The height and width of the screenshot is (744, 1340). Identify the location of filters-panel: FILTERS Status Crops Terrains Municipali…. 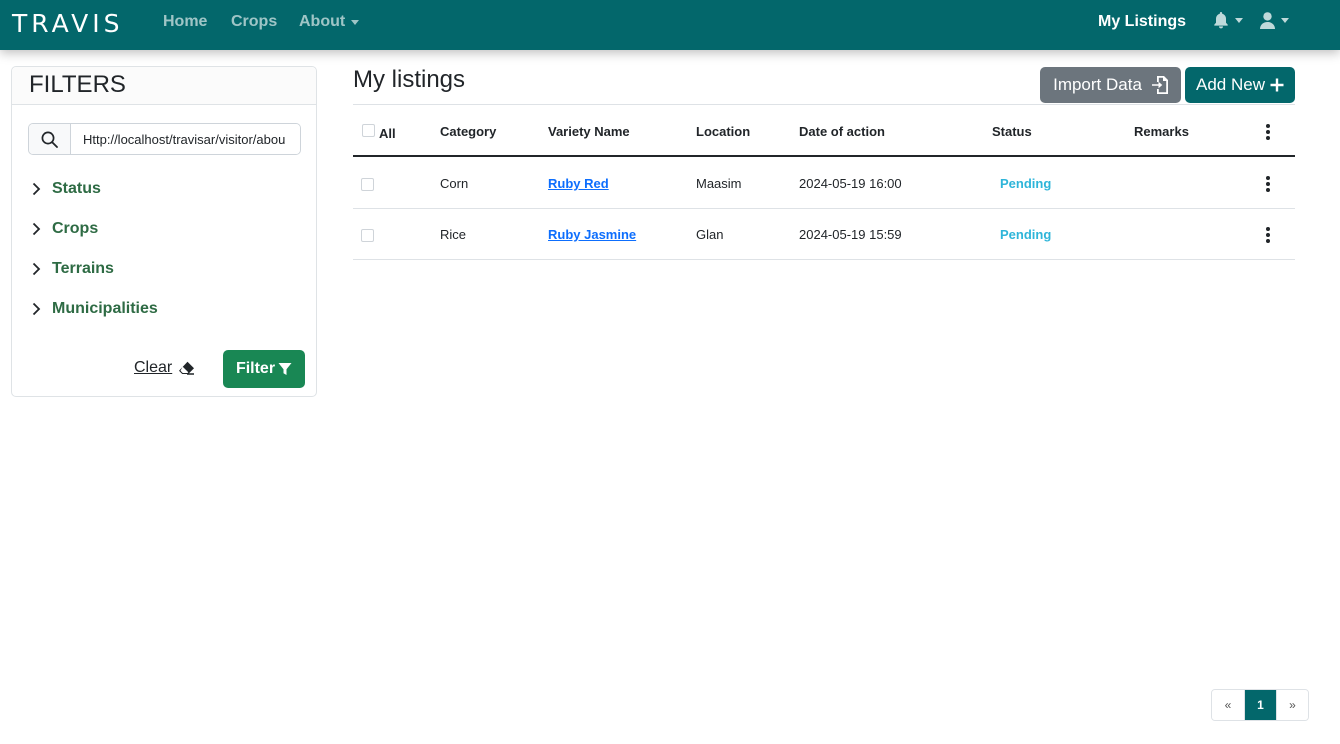
(164, 231).